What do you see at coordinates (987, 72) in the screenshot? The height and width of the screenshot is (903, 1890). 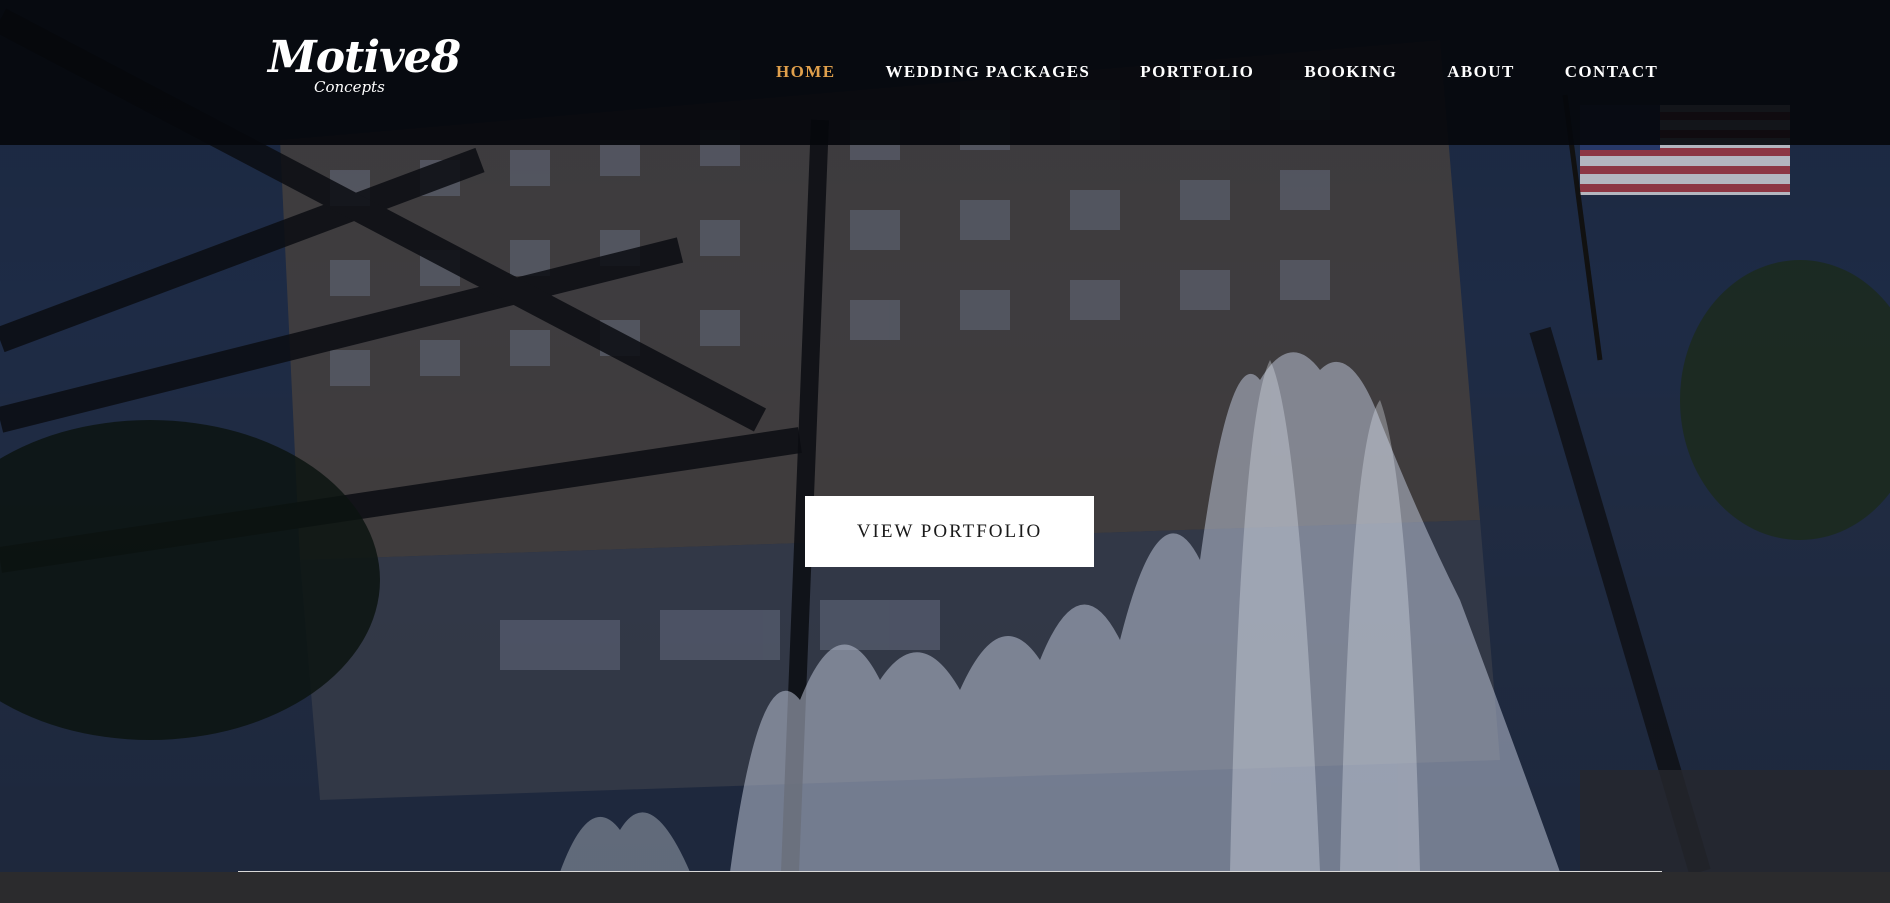 I see `nav-item-wedding-packages: WEDDING PACKAGES` at bounding box center [987, 72].